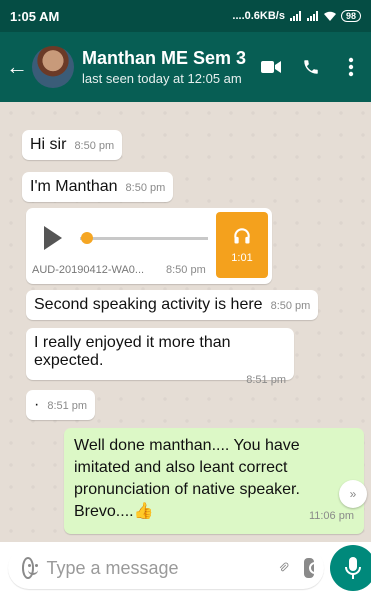 This screenshot has width=371, height=594. Describe the element at coordinates (87, 238) in the screenshot. I see `audio-progress-knob` at that location.